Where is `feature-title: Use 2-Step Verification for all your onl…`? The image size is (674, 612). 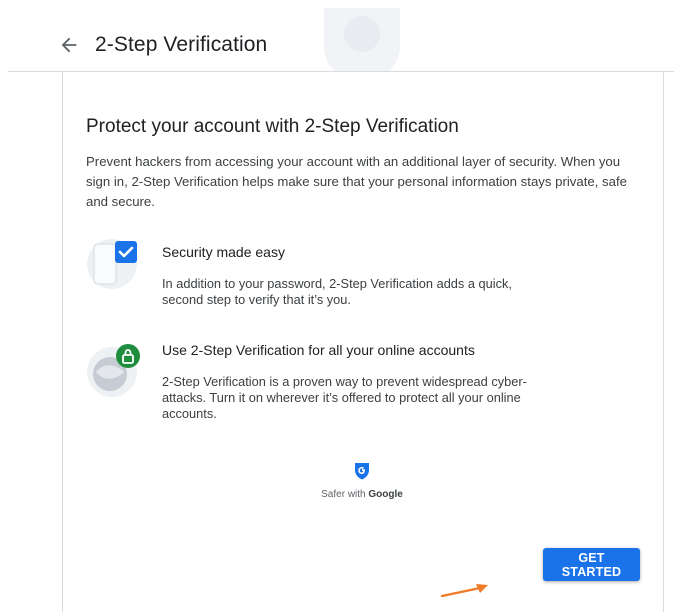 feature-title: Use 2-Step Verification for all your onl… is located at coordinates (318, 350).